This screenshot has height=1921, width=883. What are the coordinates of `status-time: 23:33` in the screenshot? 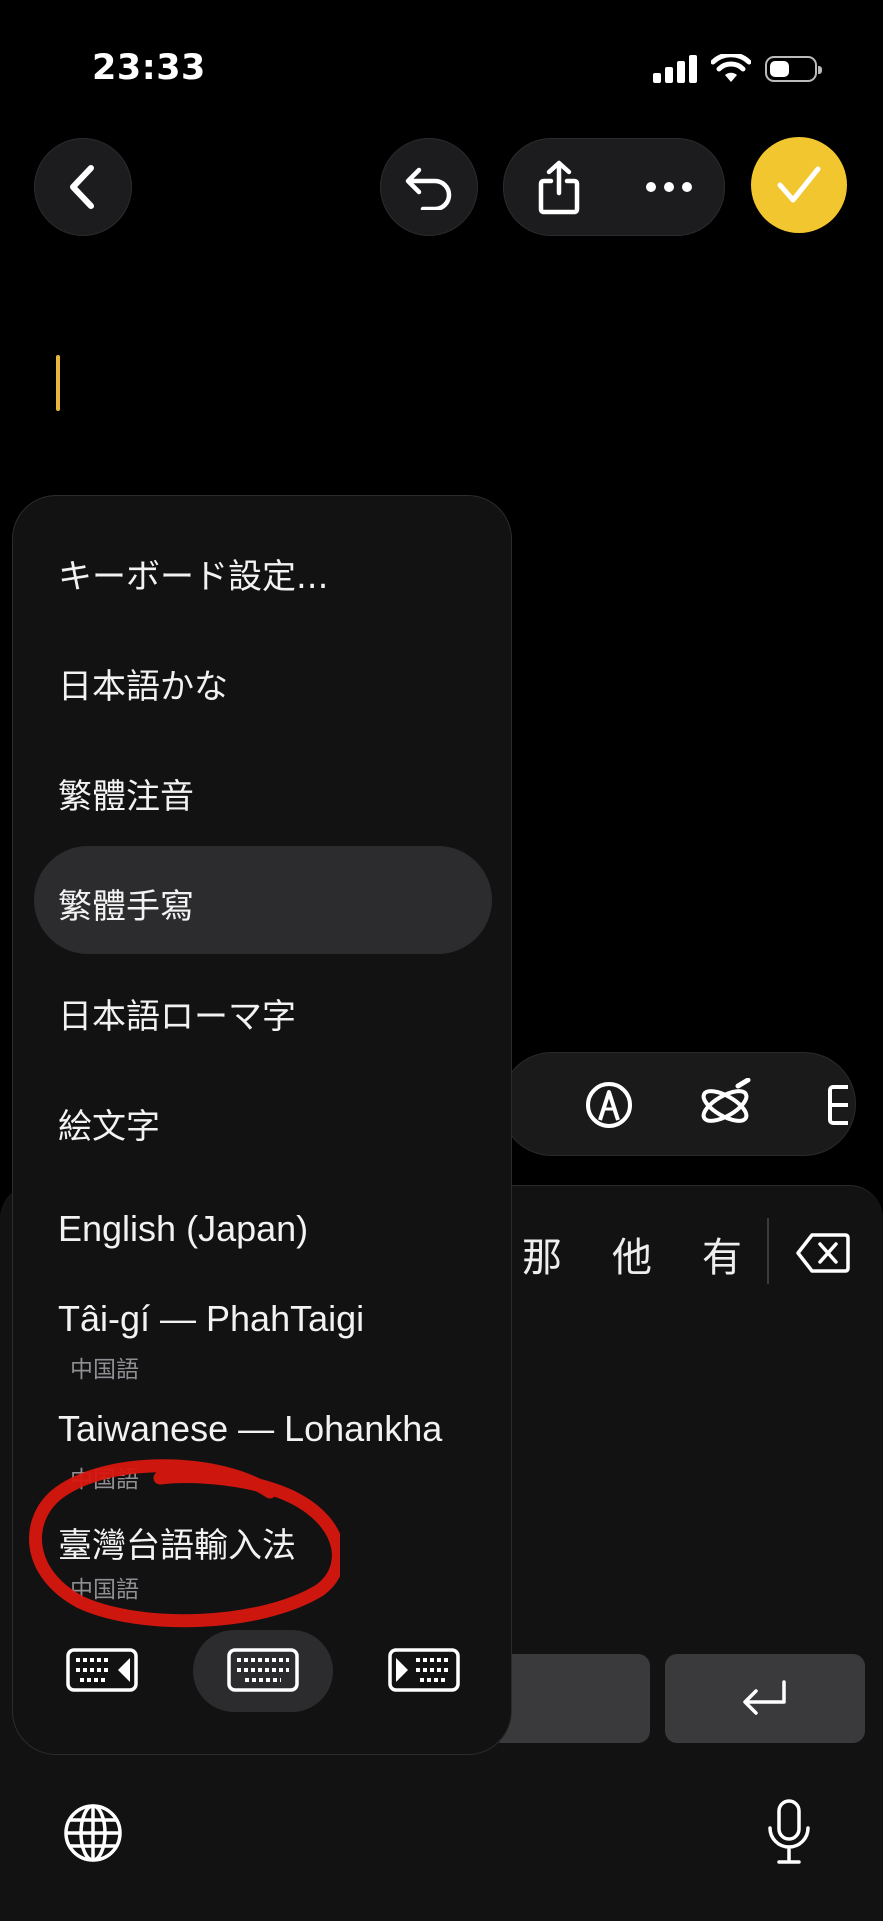 It's located at (149, 68).